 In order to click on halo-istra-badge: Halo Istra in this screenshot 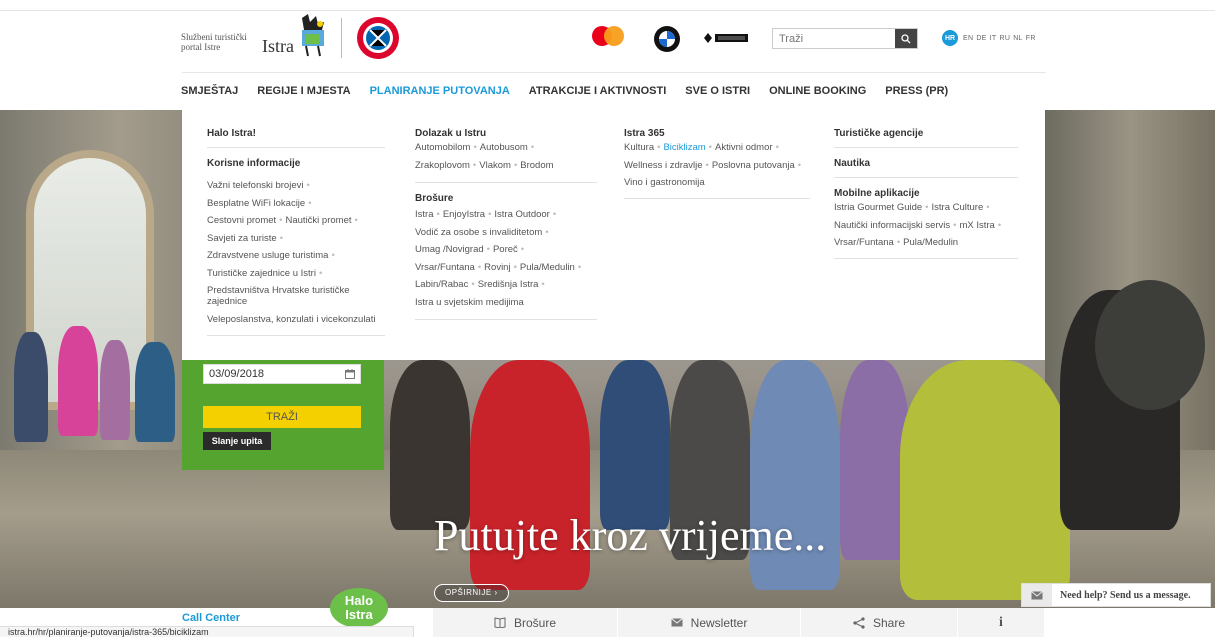, I will do `click(359, 608)`.